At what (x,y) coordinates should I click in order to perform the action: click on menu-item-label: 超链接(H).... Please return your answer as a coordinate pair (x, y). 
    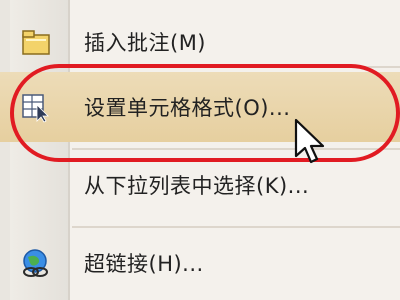
    Looking at the image, I should click on (144, 264).